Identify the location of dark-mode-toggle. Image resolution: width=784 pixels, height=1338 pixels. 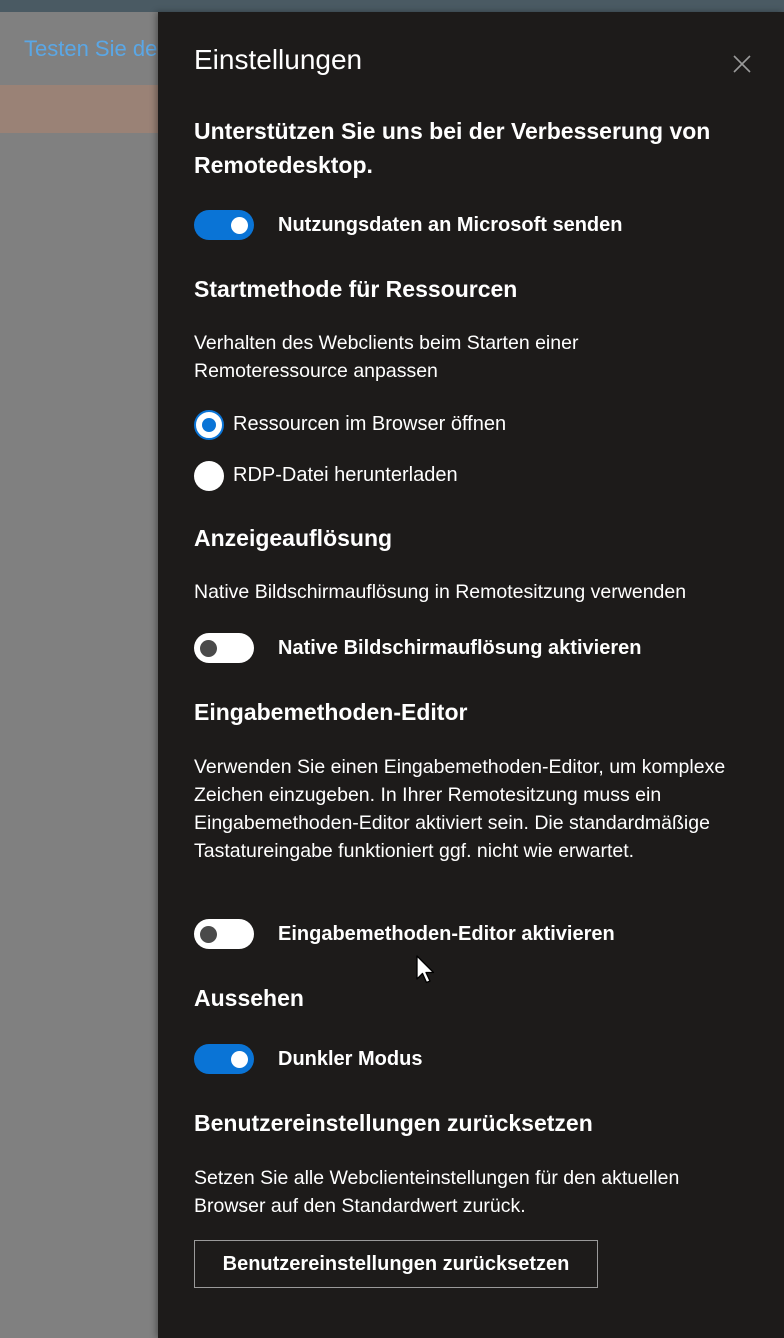
(224, 1059).